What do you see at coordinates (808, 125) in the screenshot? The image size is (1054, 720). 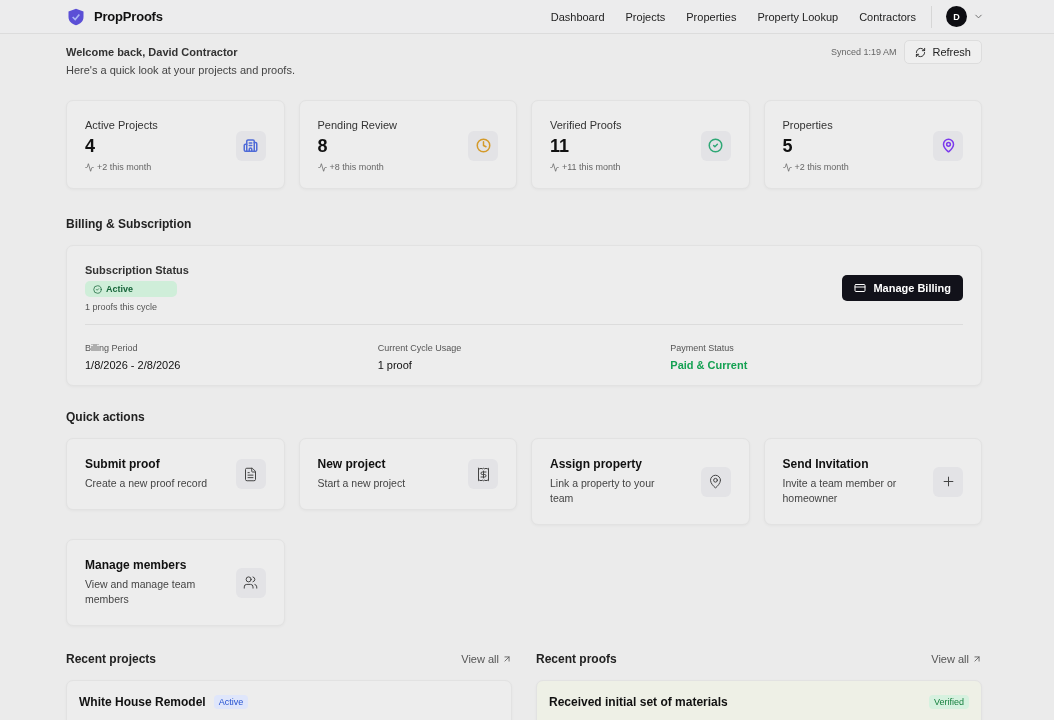 I see `stat-label: Properties` at bounding box center [808, 125].